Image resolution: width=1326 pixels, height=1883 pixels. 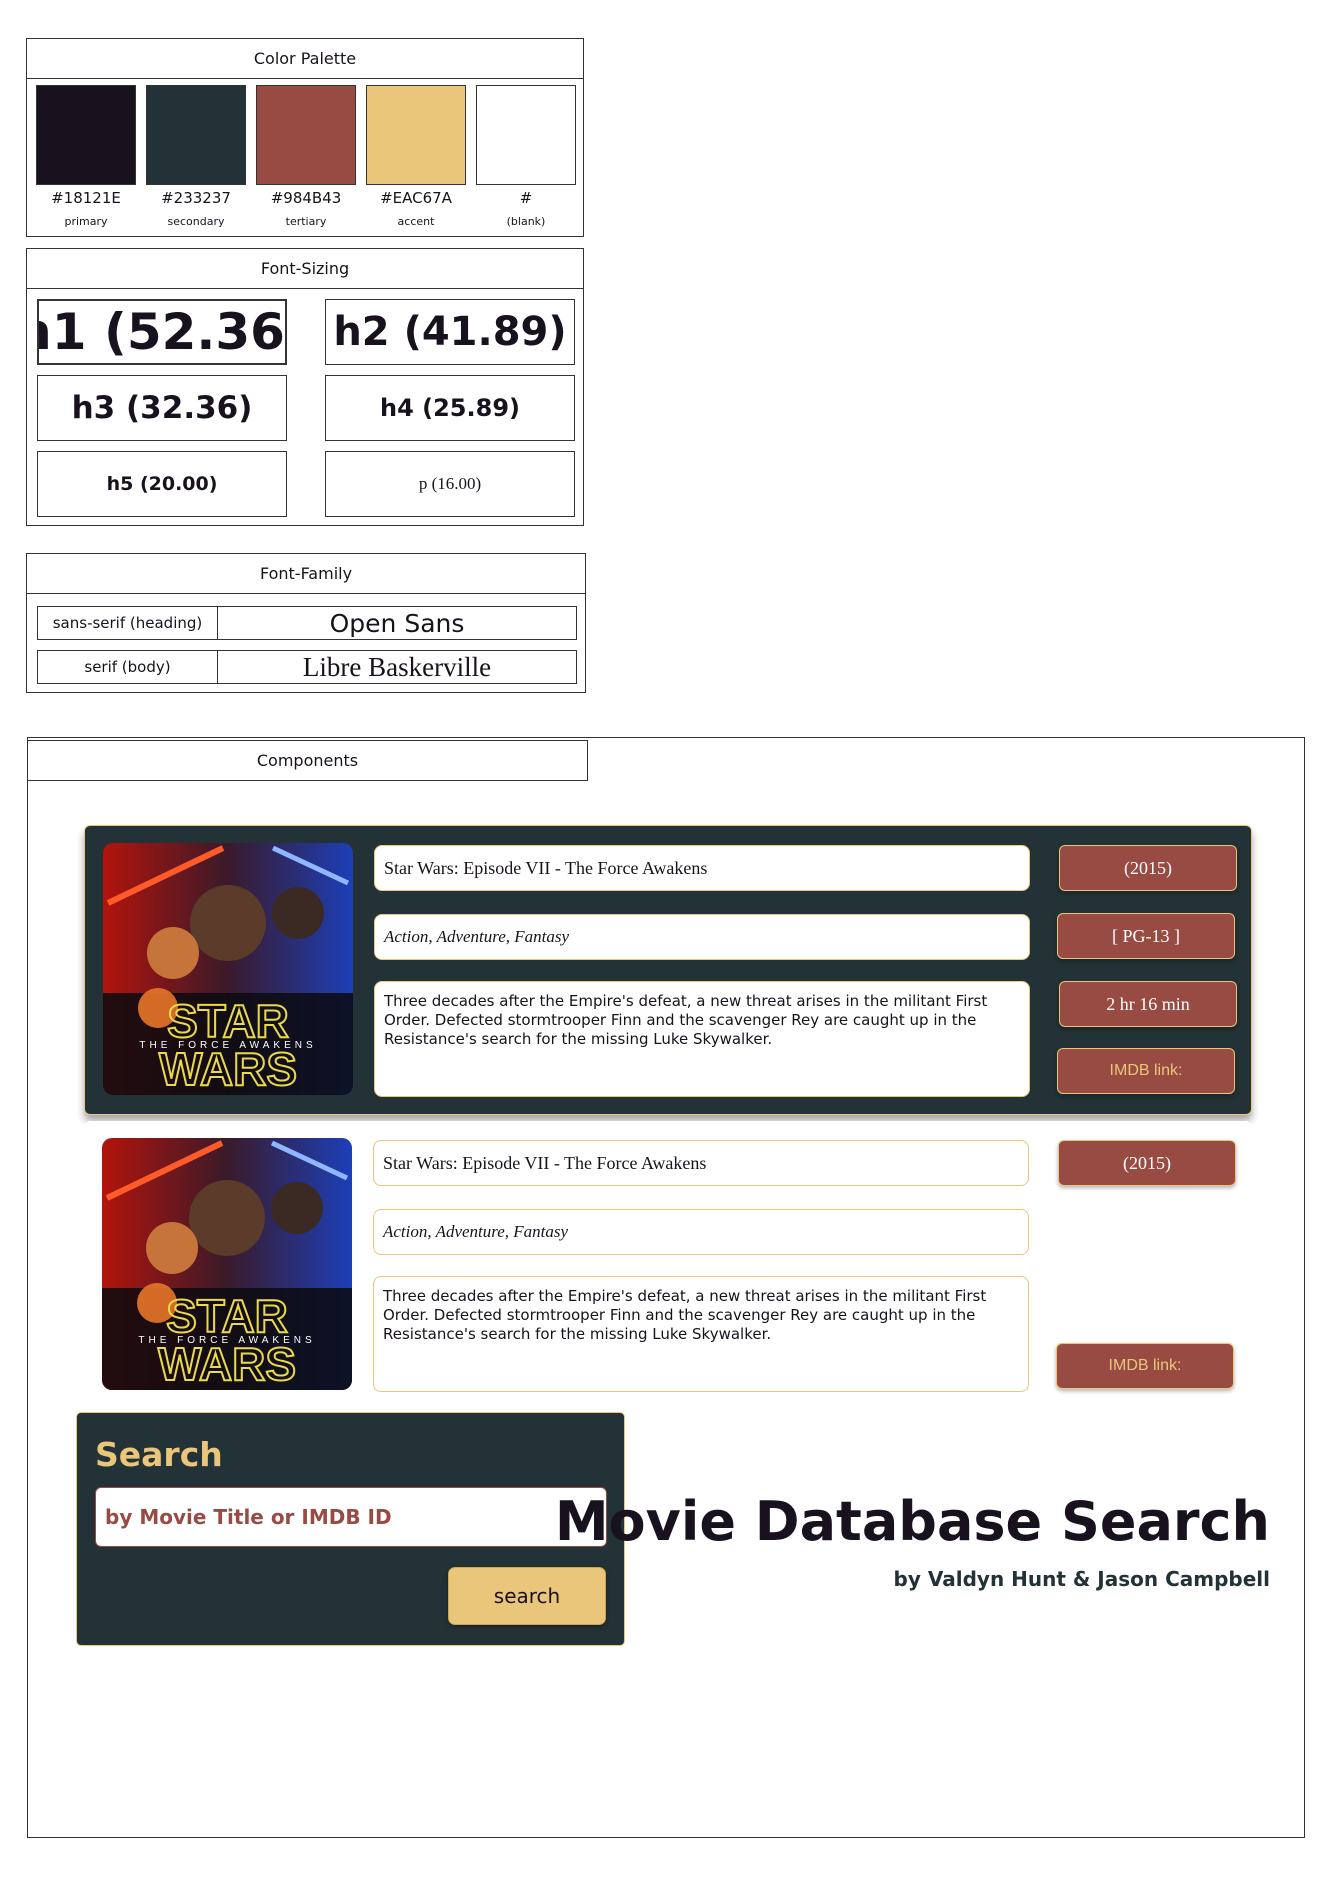 I want to click on components-title: Components, so click(x=307, y=760).